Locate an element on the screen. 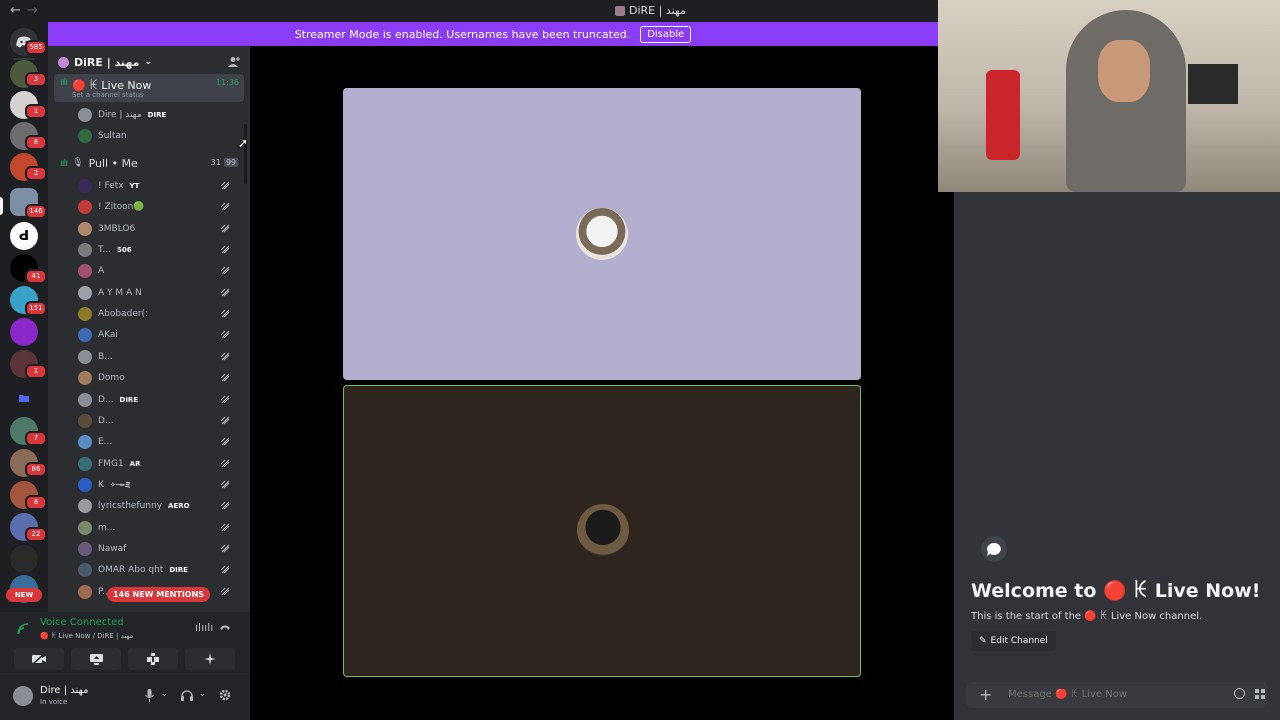 Image resolution: width=1280 pixels, height=720 pixels. voice-user: K ✧─═ミ is located at coordinates (158, 485).